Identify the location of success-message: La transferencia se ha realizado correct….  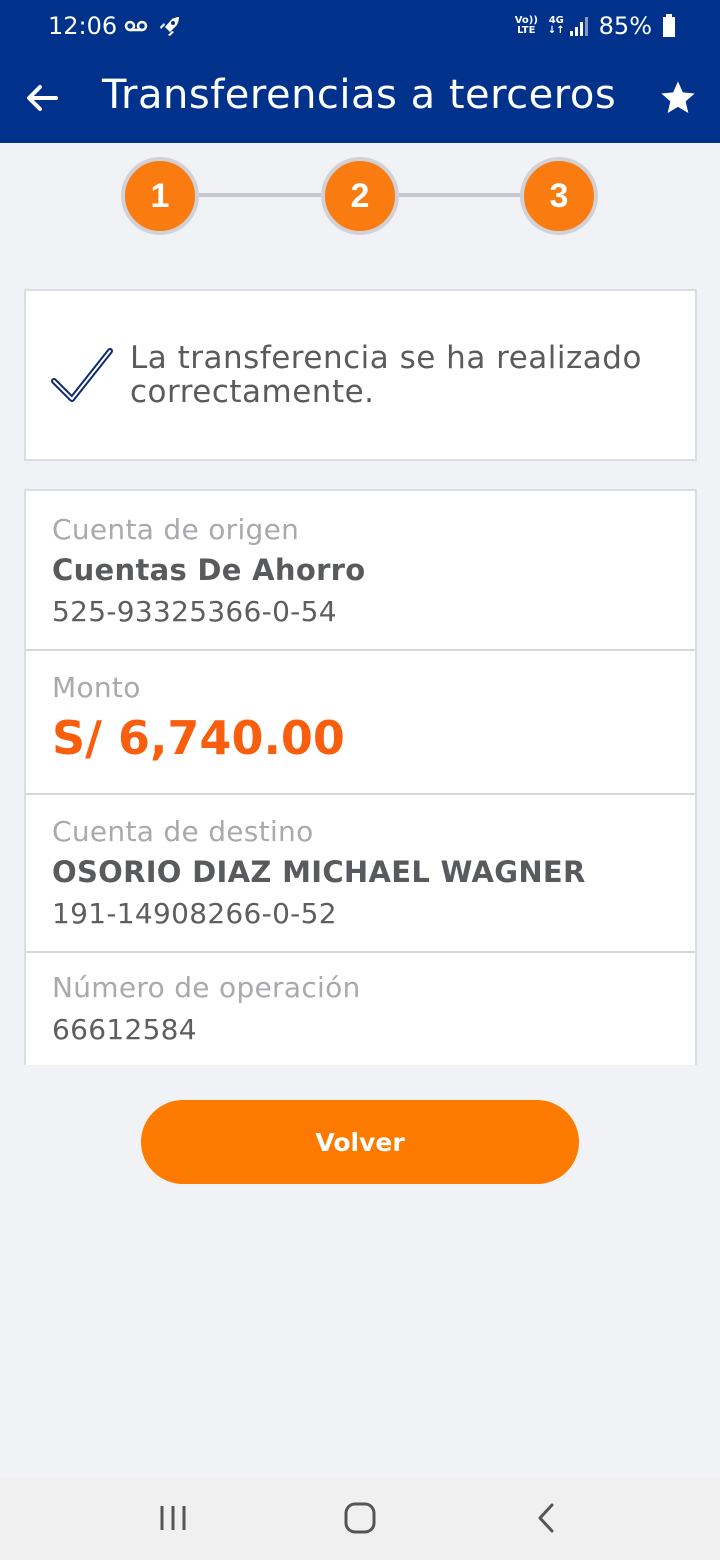
(386, 375).